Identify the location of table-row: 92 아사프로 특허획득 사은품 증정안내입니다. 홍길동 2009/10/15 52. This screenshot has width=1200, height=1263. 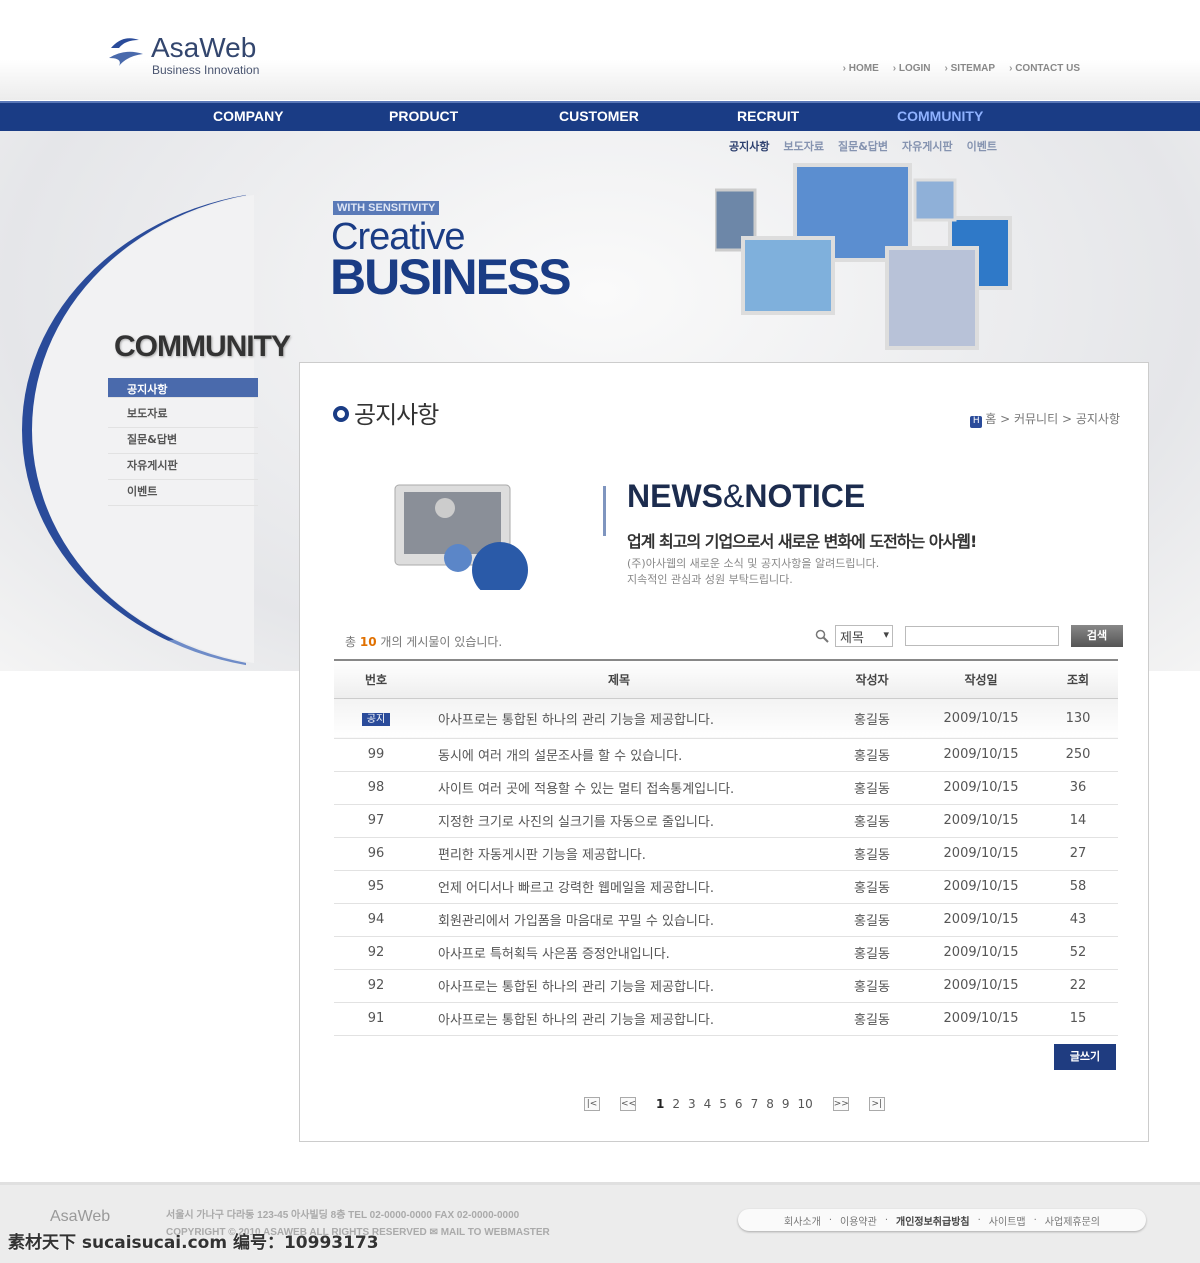
(726, 953).